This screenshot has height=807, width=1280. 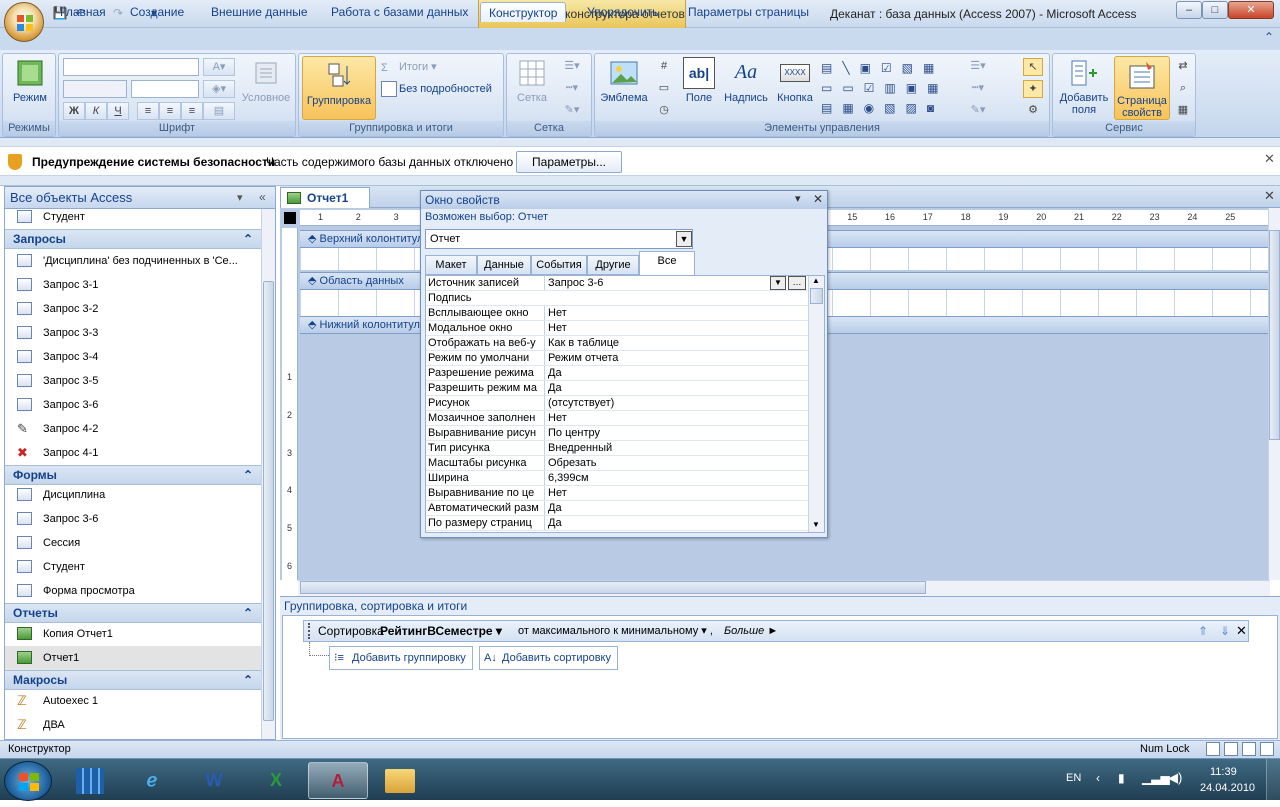 I want to click on nav-item-query: Запрос 3-3, so click(x=133, y=333).